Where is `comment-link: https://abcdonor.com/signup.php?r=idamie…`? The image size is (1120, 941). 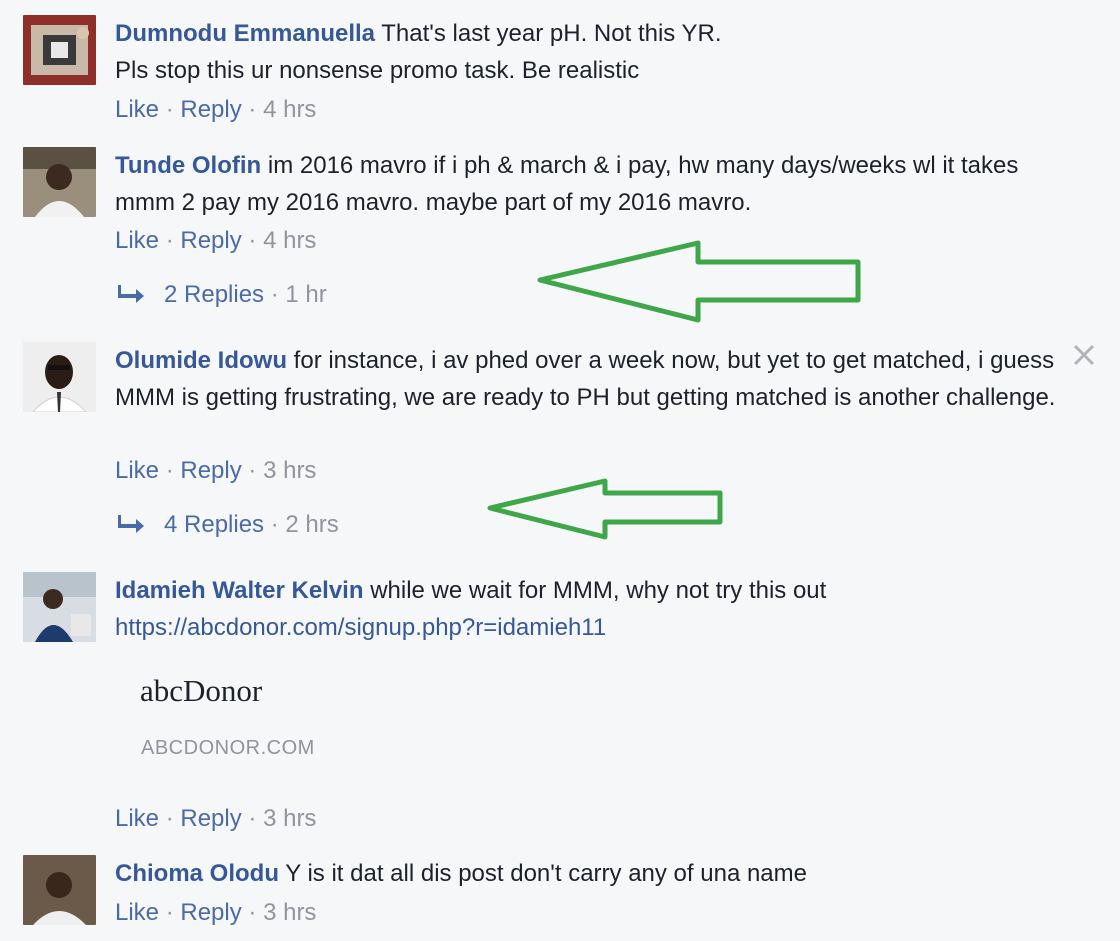 comment-link: https://abcdonor.com/signup.php?r=idamie… is located at coordinates (360, 627).